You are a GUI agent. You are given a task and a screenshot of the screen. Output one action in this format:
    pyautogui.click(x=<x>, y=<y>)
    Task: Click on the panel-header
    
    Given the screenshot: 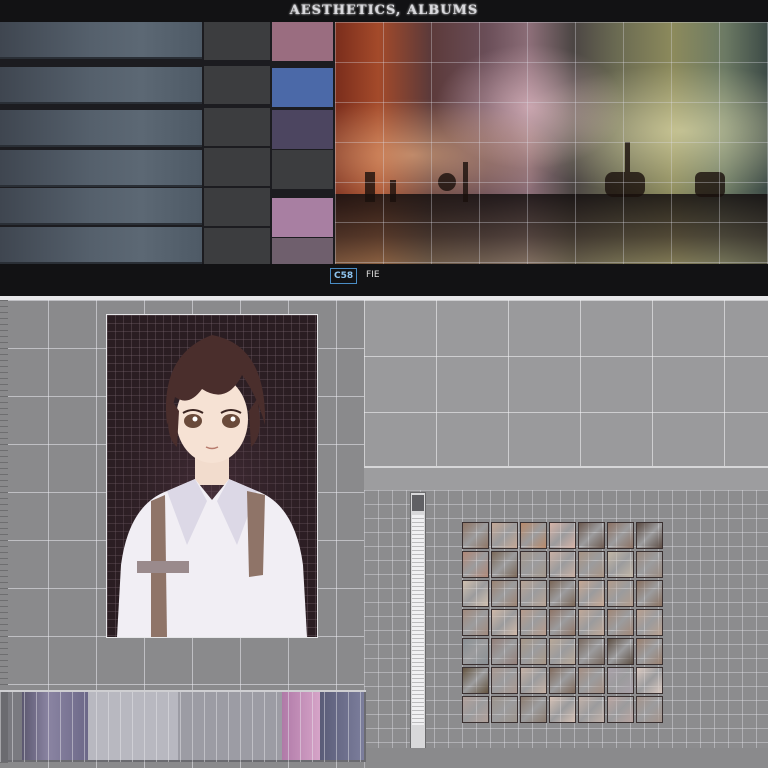 What is the action you would take?
    pyautogui.click(x=566, y=479)
    